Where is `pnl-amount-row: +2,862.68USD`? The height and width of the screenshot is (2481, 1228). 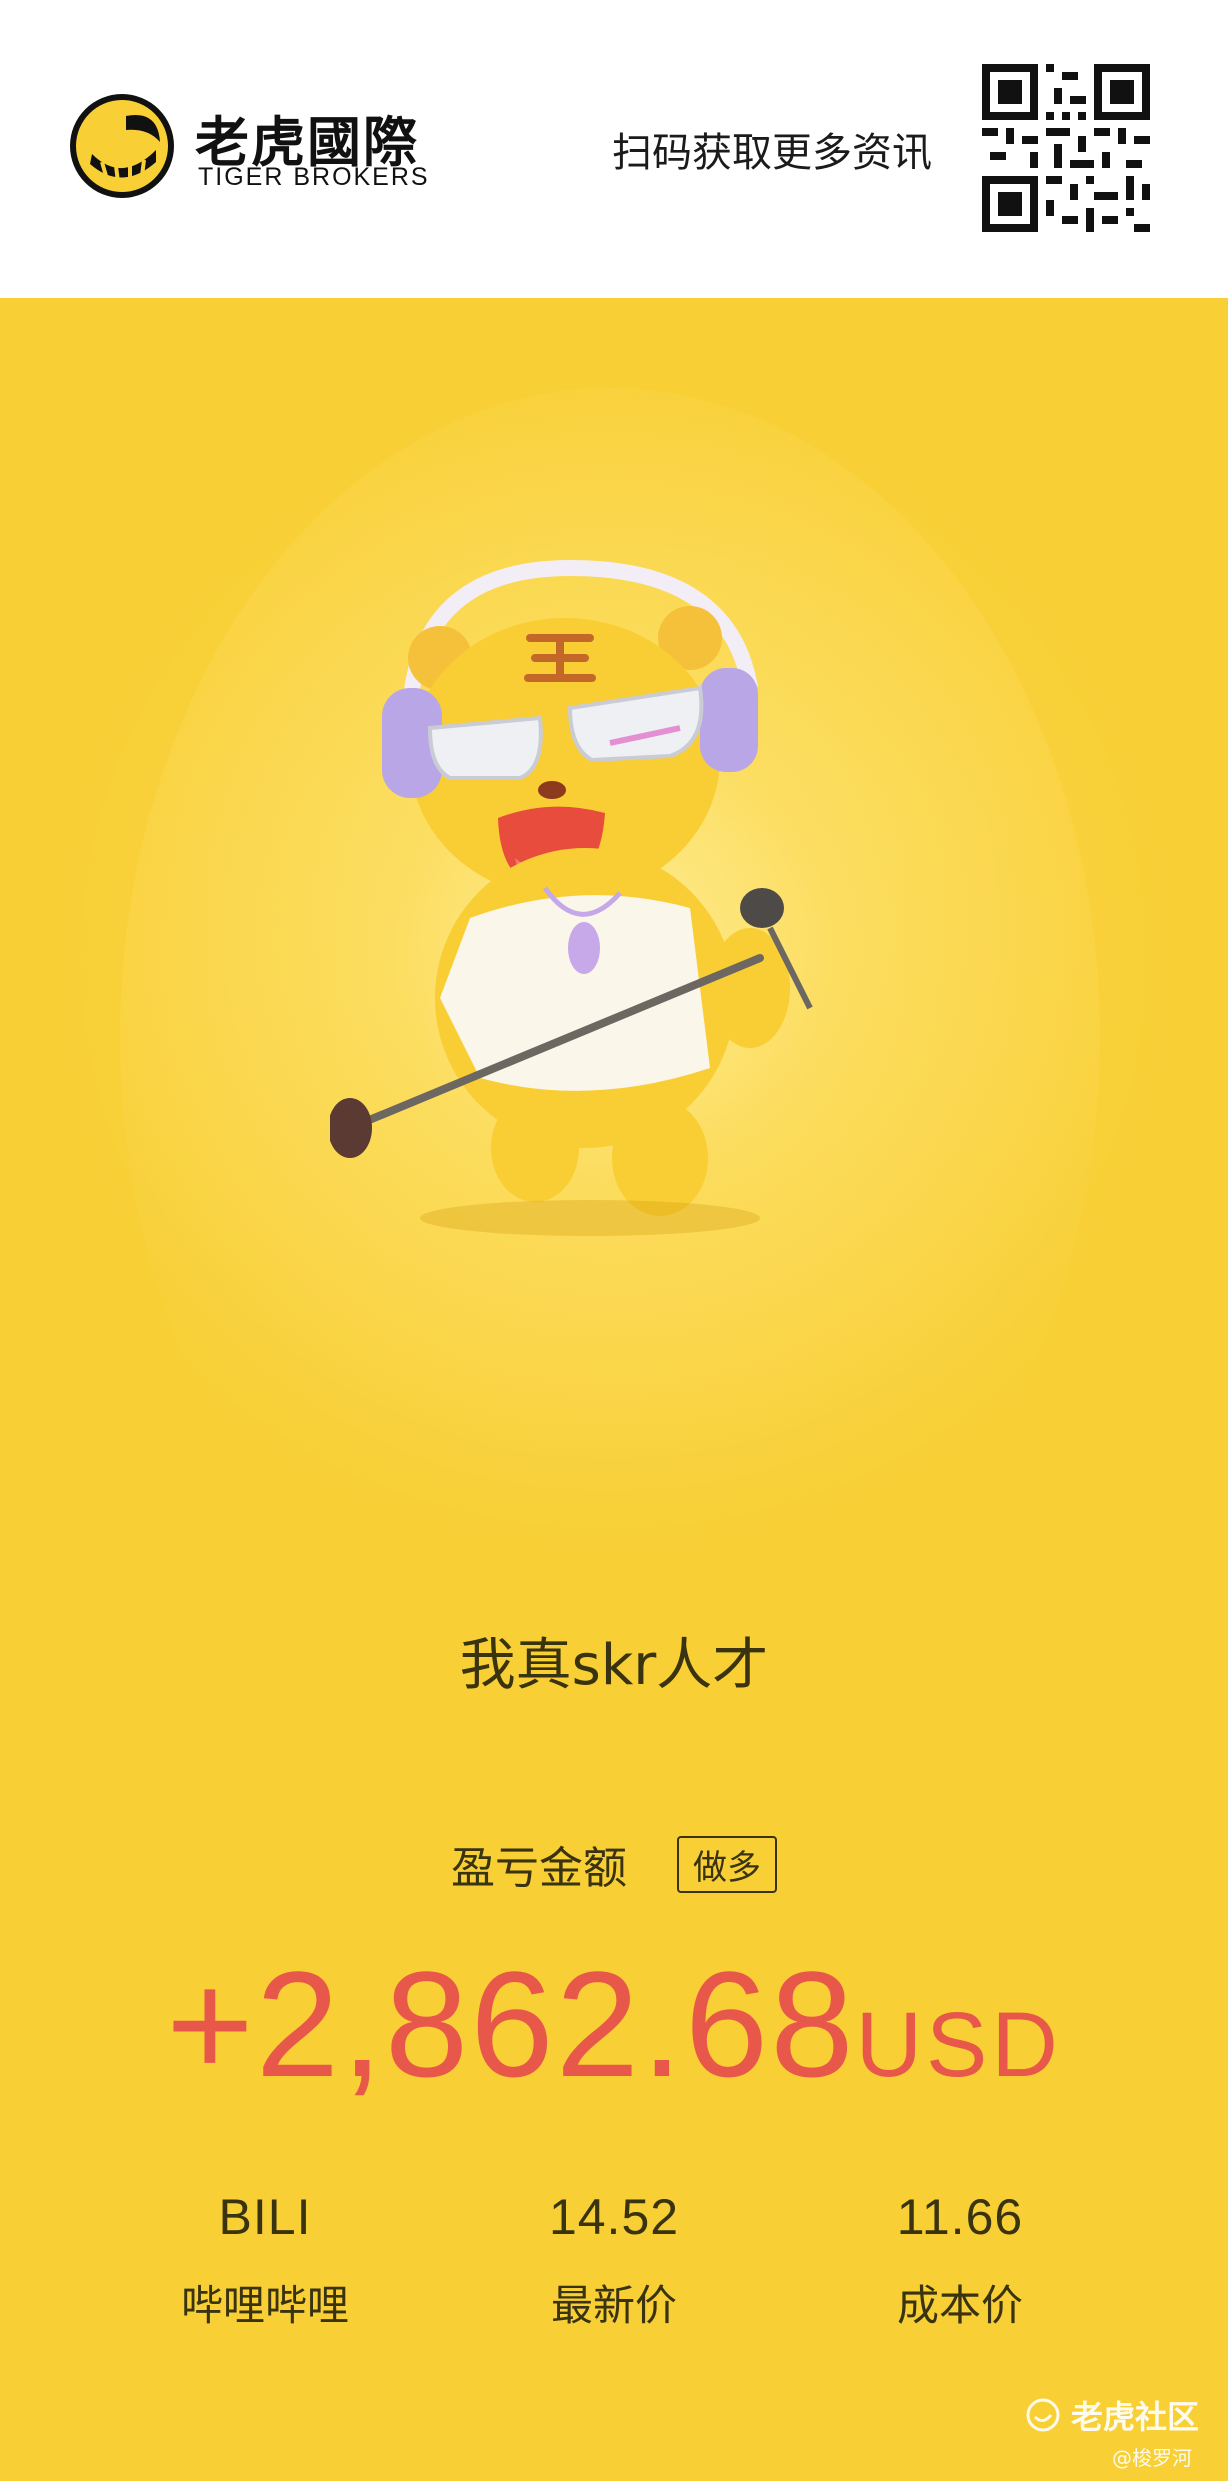
pnl-amount-row: +2,862.68USD is located at coordinates (614, 2024).